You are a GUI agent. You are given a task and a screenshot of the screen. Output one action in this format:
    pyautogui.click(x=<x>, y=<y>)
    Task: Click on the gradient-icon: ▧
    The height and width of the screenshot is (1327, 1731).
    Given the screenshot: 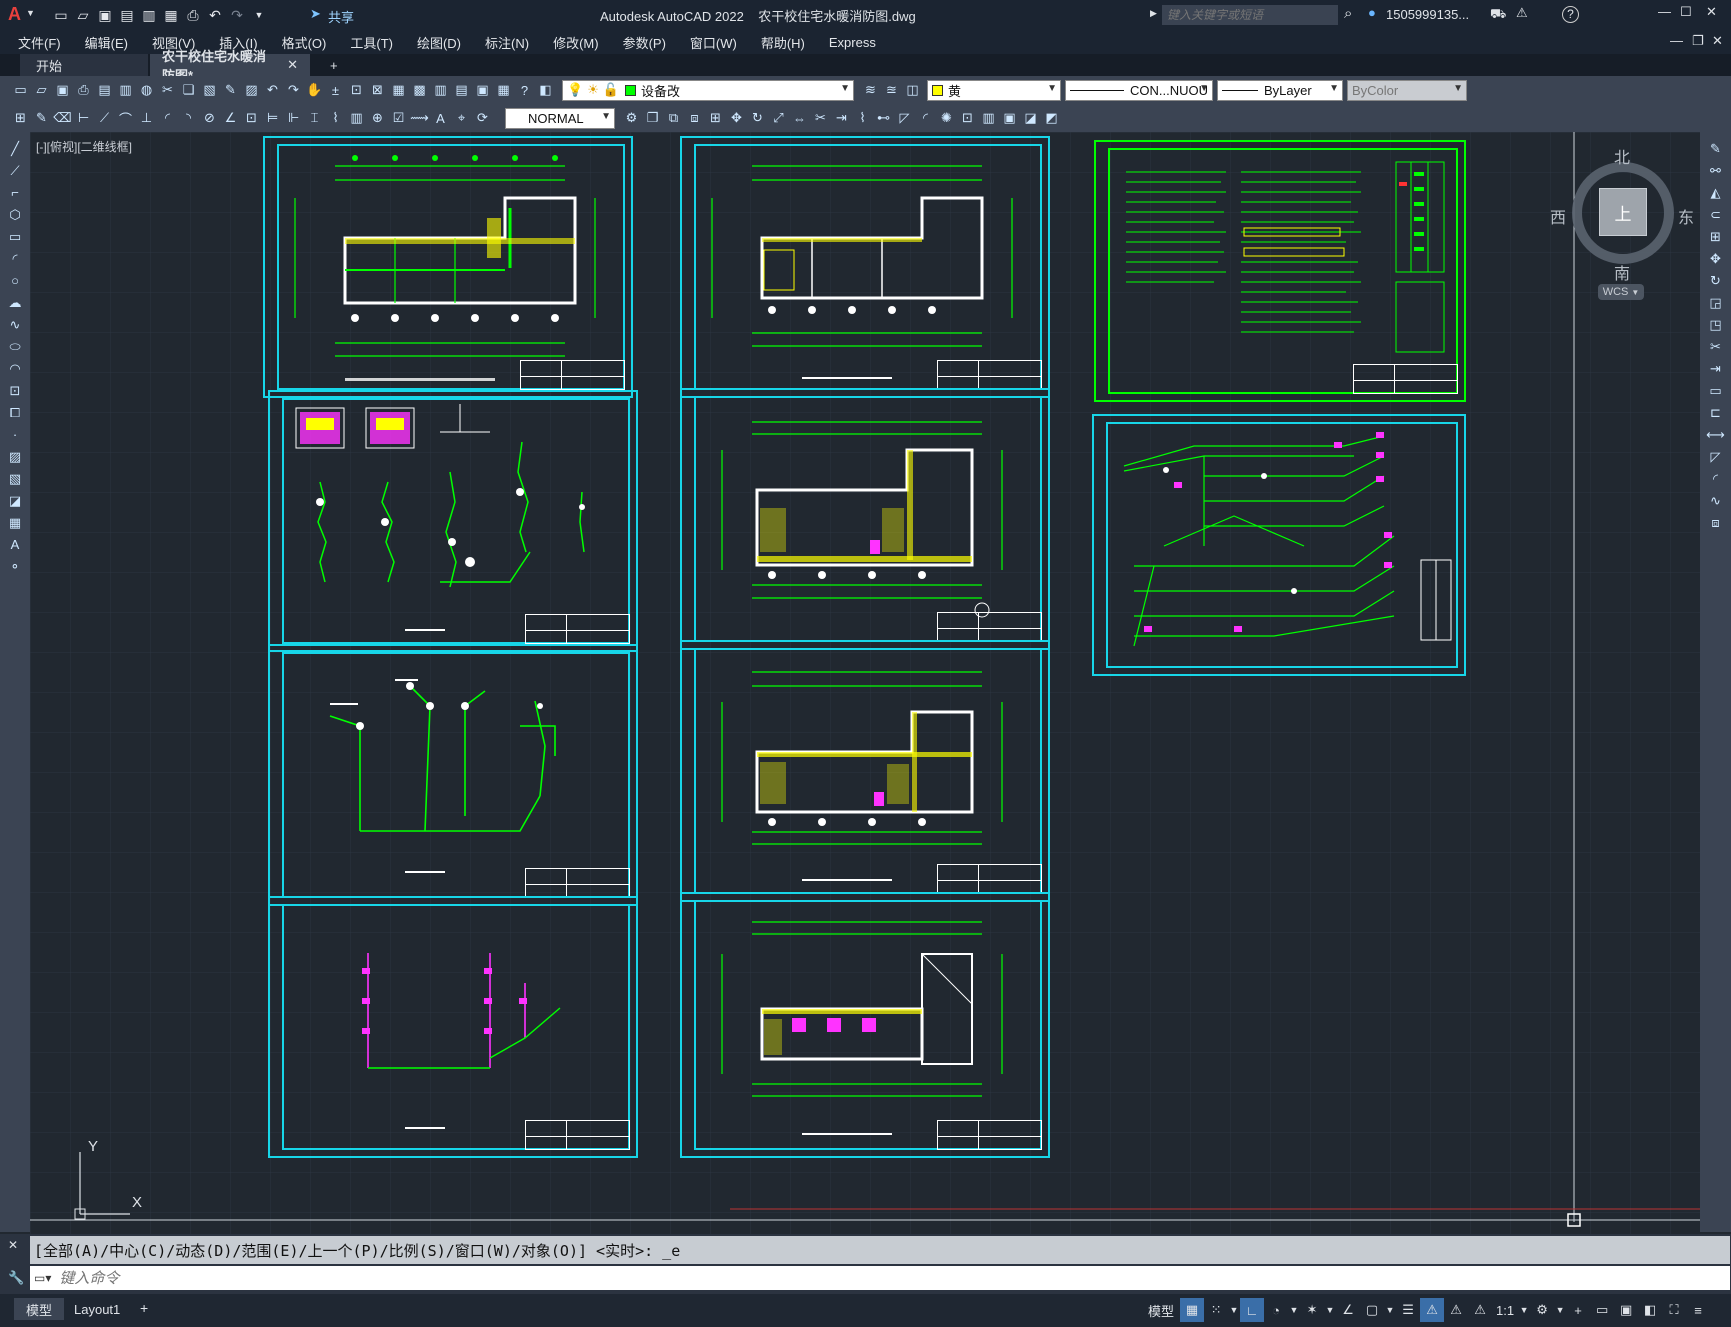 What is the action you would take?
    pyautogui.click(x=15, y=478)
    